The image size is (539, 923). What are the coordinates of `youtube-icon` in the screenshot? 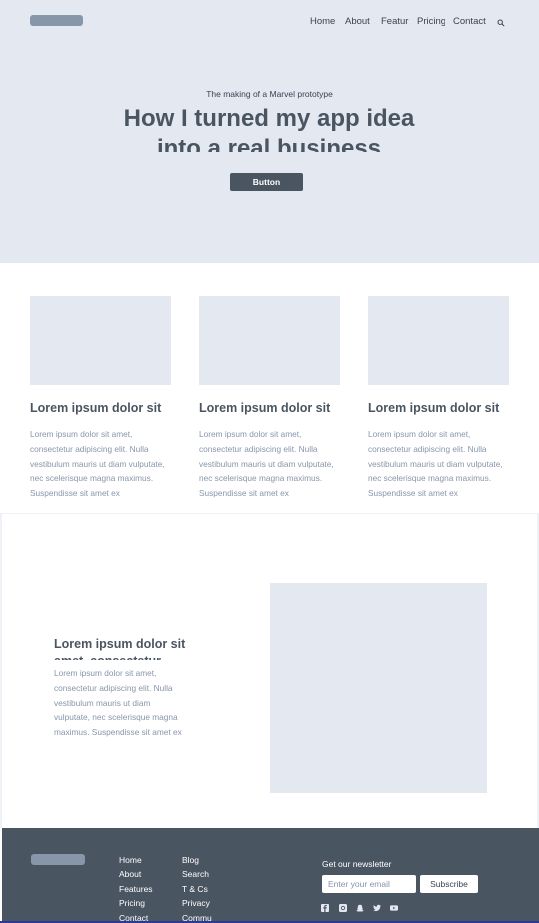 It's located at (394, 908).